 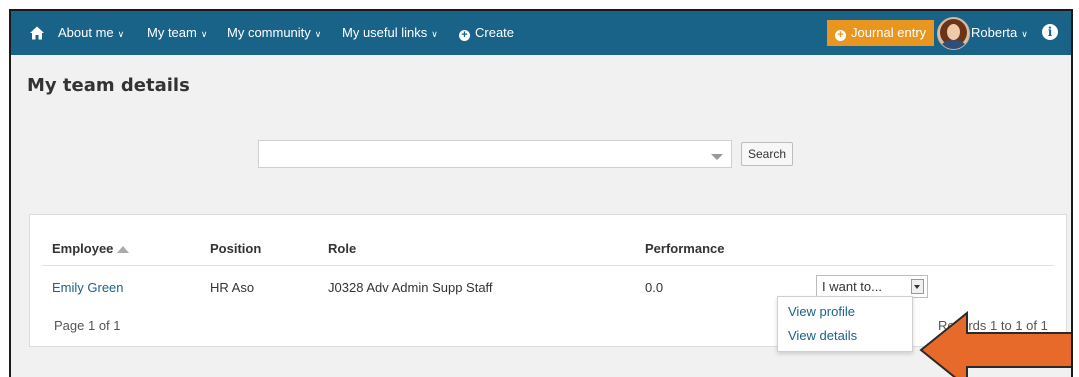 What do you see at coordinates (821, 311) in the screenshot?
I see `menu-item-view-profile: View profile` at bounding box center [821, 311].